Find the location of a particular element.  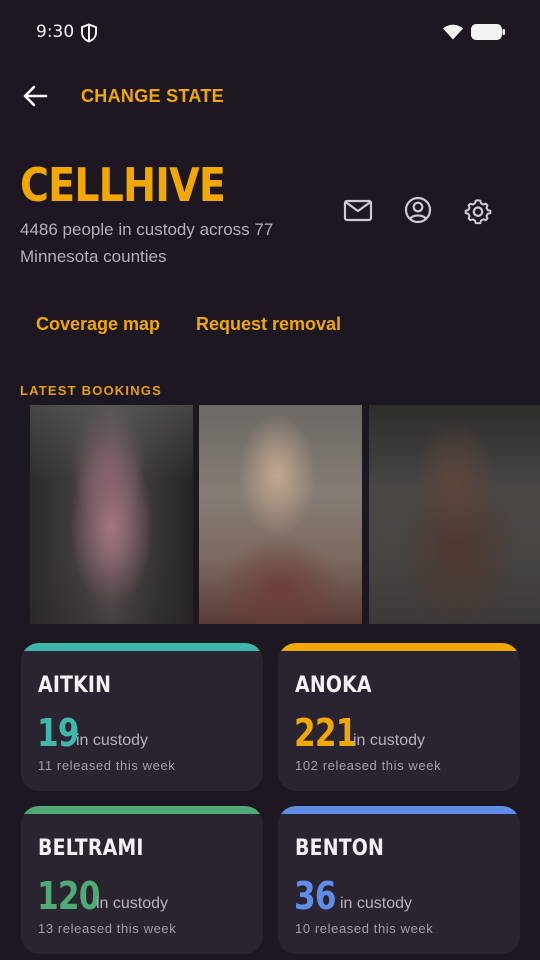

settings-icon is located at coordinates (478, 210).